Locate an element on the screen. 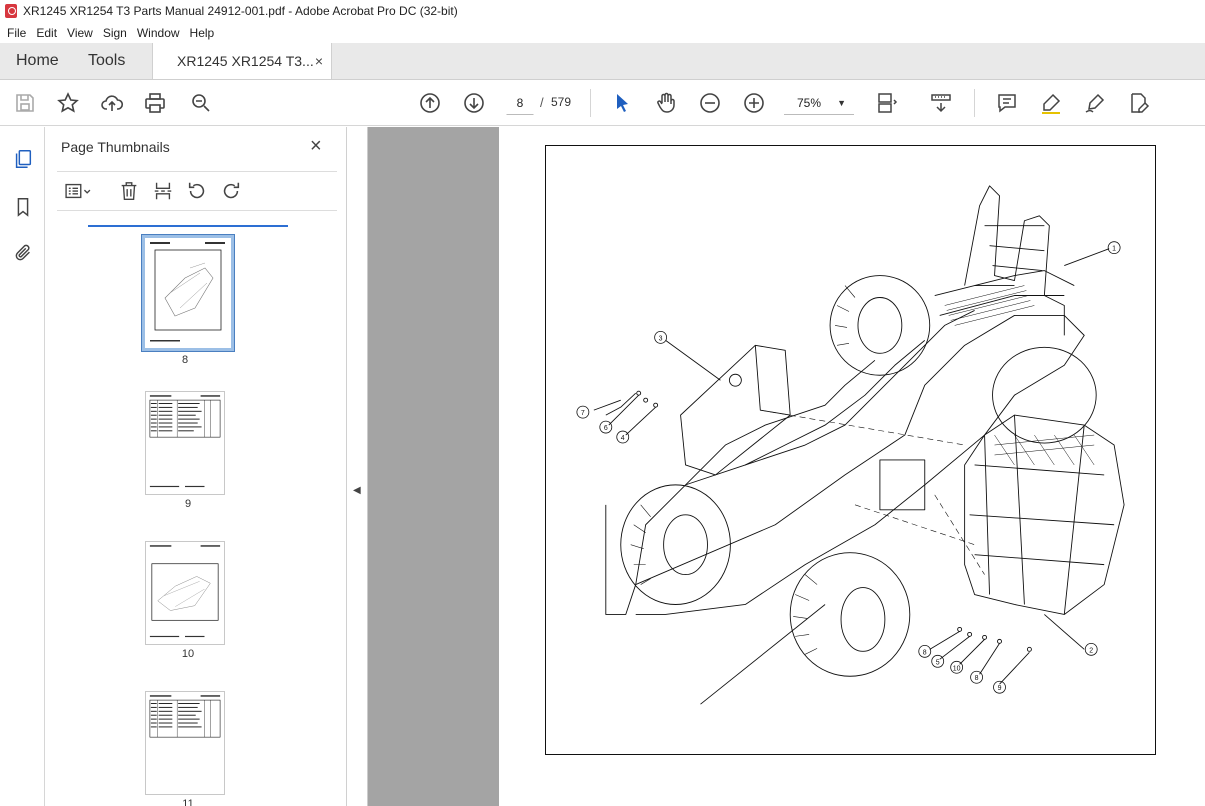  main-toolbar: 8 / 579 75% ▼ is located at coordinates (602, 103).